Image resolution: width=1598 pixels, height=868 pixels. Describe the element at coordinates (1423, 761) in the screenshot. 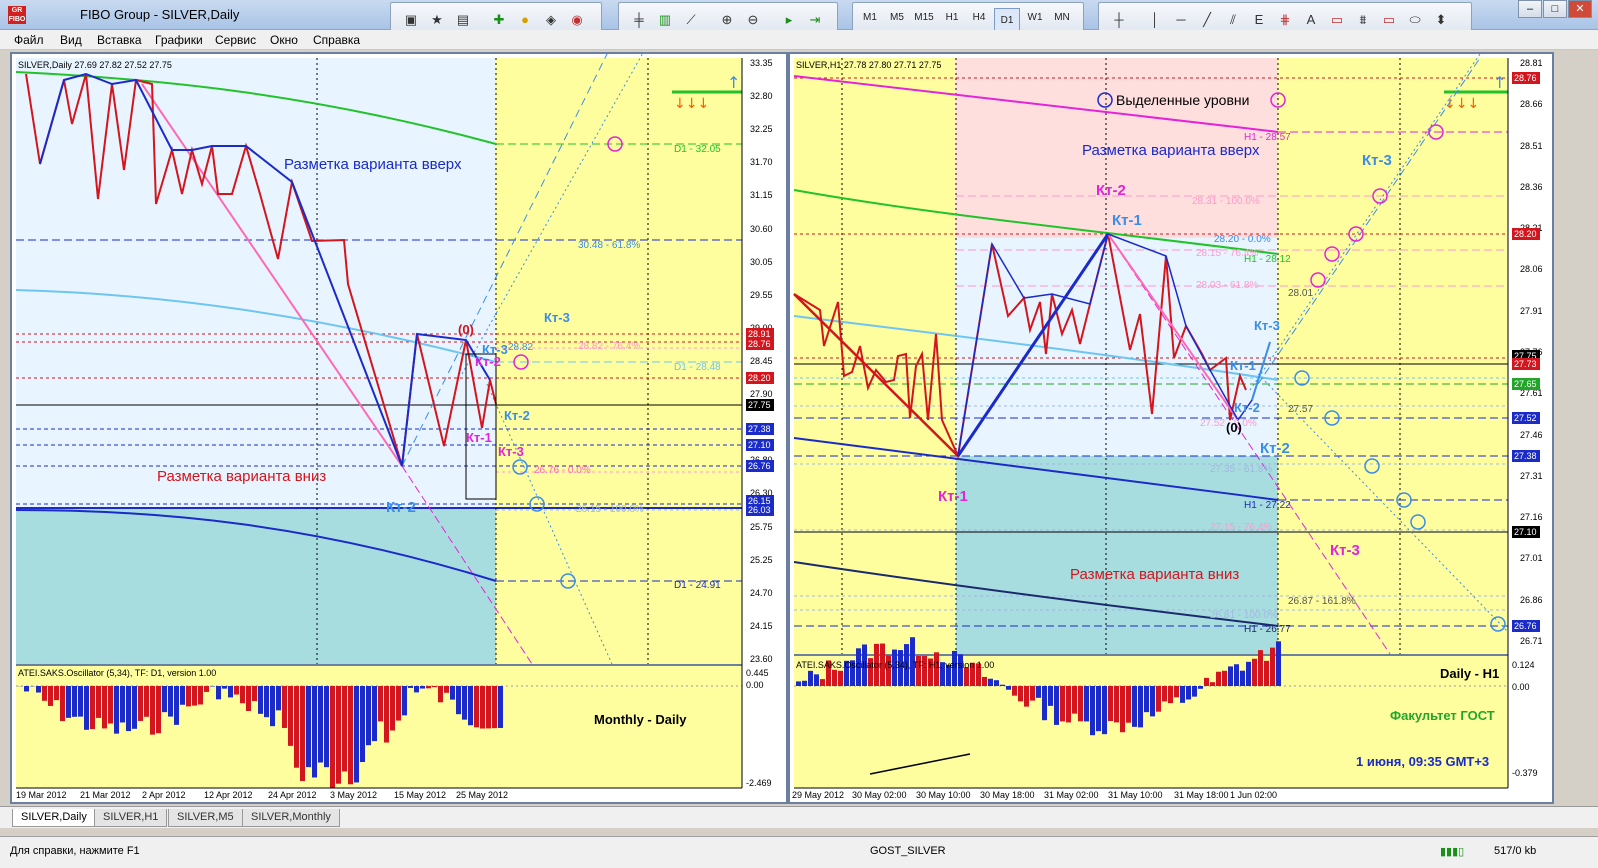

I see `osc-date: 1 июня, 09:35 GMT+3` at that location.